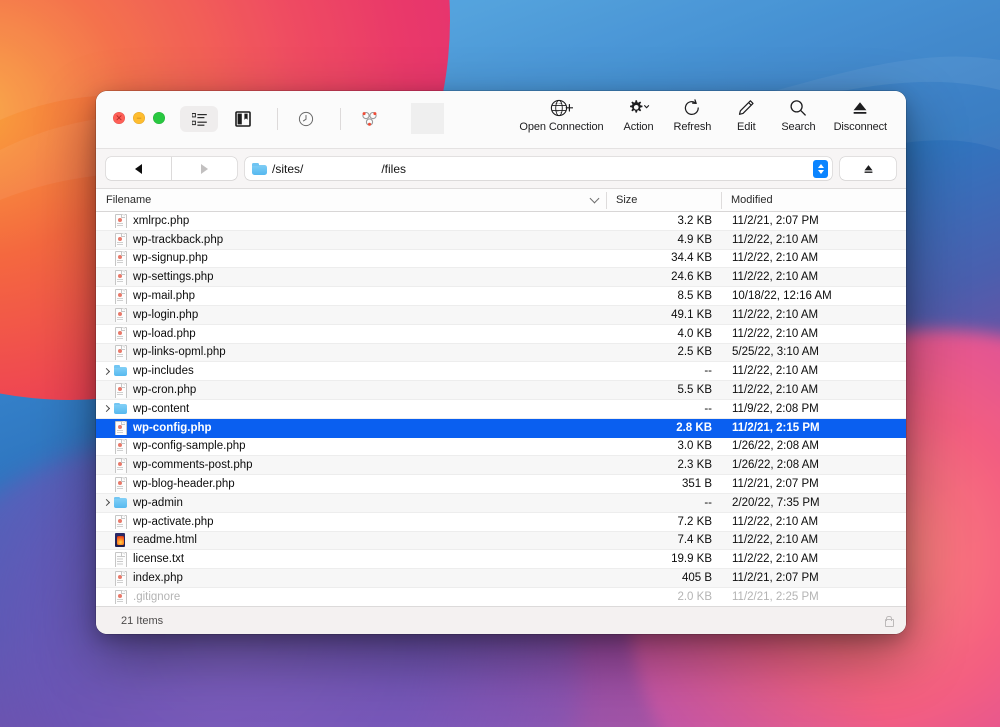 The width and height of the screenshot is (1000, 727). I want to click on column-header-size: Size, so click(663, 200).